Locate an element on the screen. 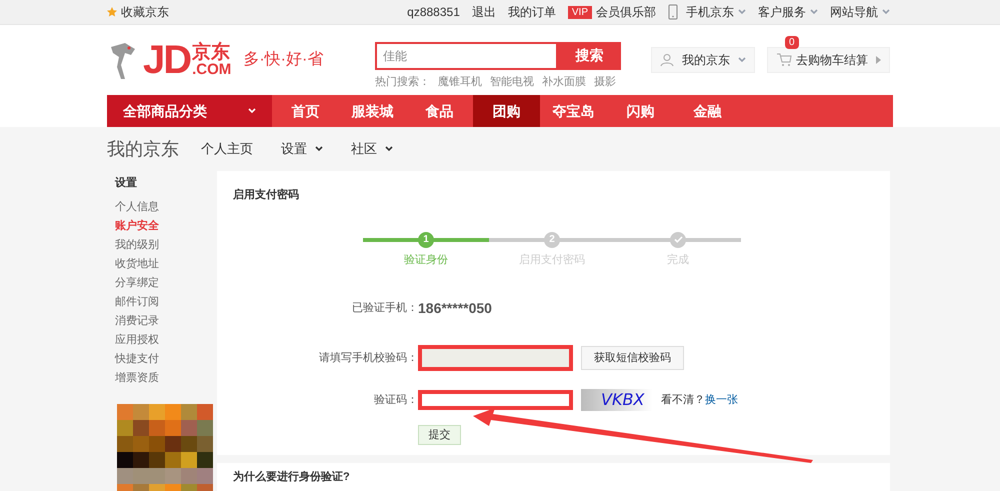  top-link: 网站导航 is located at coordinates (854, 12).